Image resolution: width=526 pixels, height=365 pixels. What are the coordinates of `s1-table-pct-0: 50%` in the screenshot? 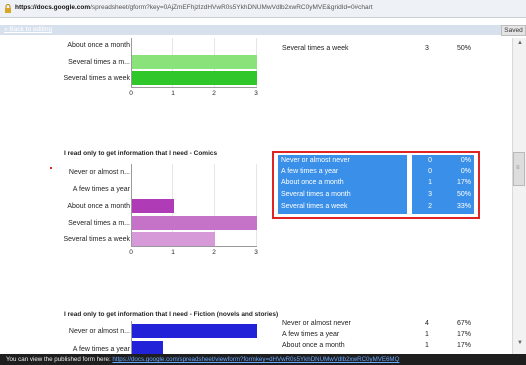 It's located at (464, 48).